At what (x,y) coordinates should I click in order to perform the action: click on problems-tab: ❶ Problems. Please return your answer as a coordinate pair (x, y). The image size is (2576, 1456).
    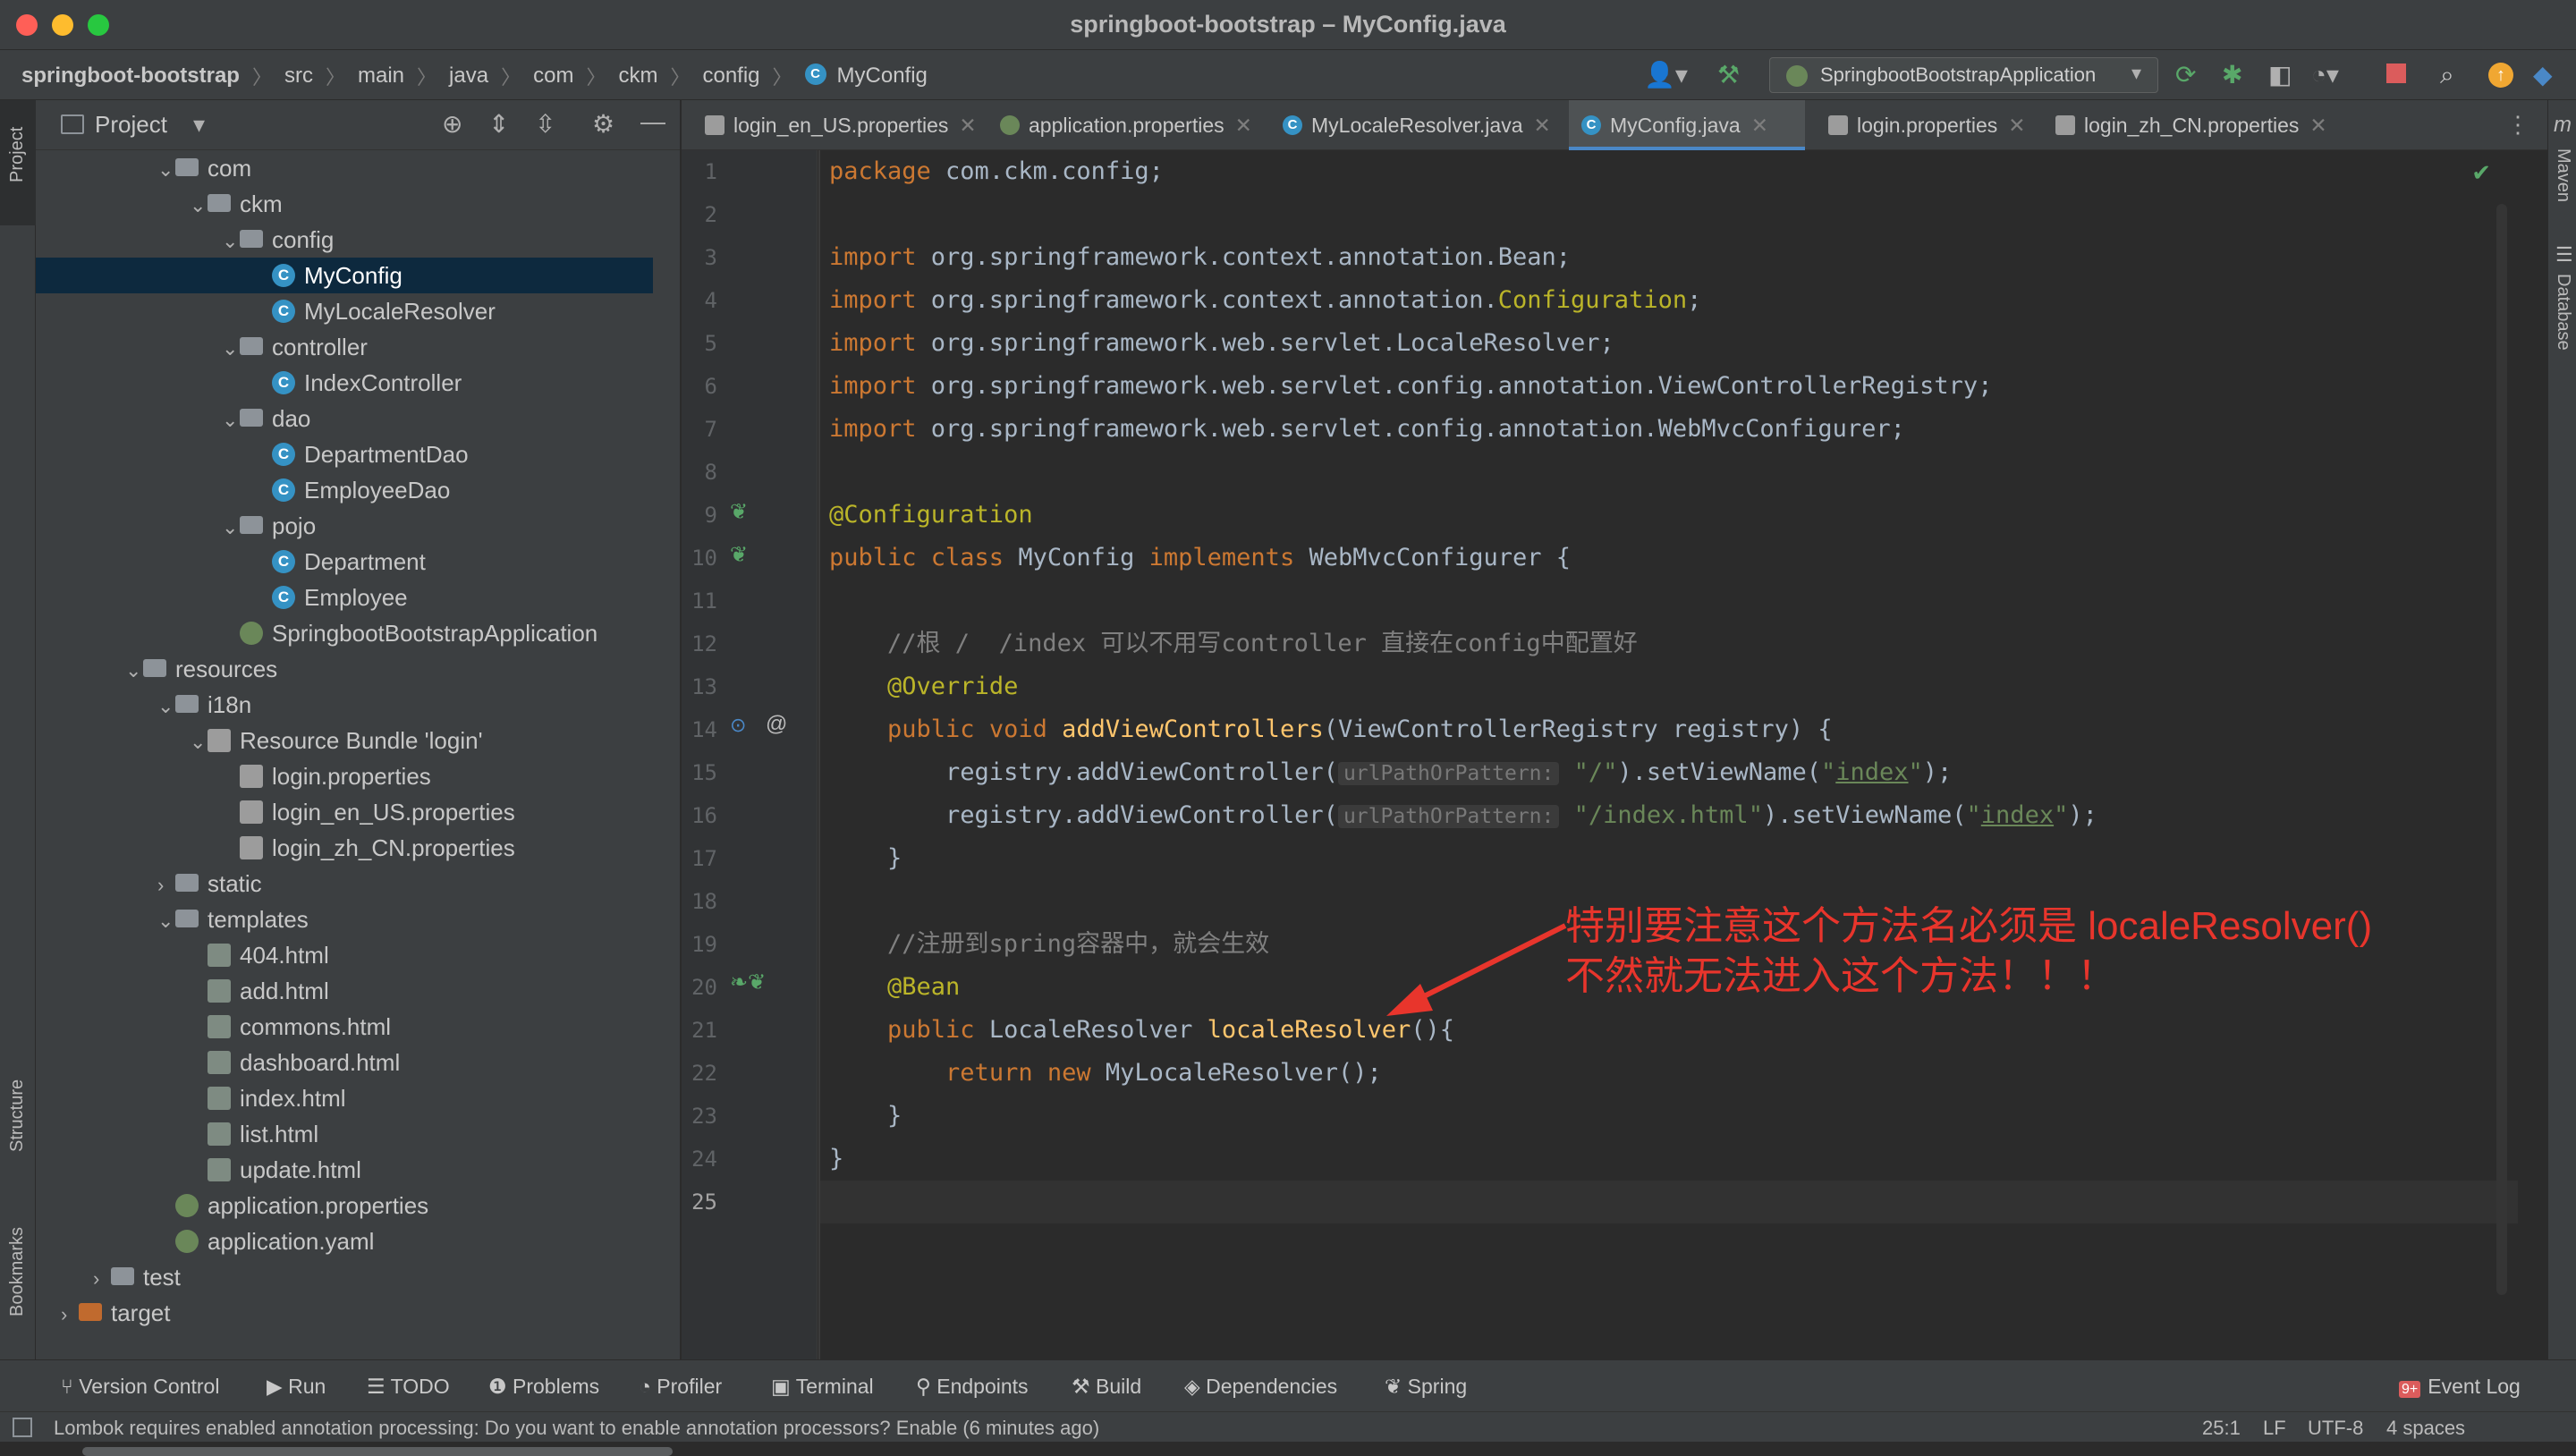
    Looking at the image, I should click on (543, 1387).